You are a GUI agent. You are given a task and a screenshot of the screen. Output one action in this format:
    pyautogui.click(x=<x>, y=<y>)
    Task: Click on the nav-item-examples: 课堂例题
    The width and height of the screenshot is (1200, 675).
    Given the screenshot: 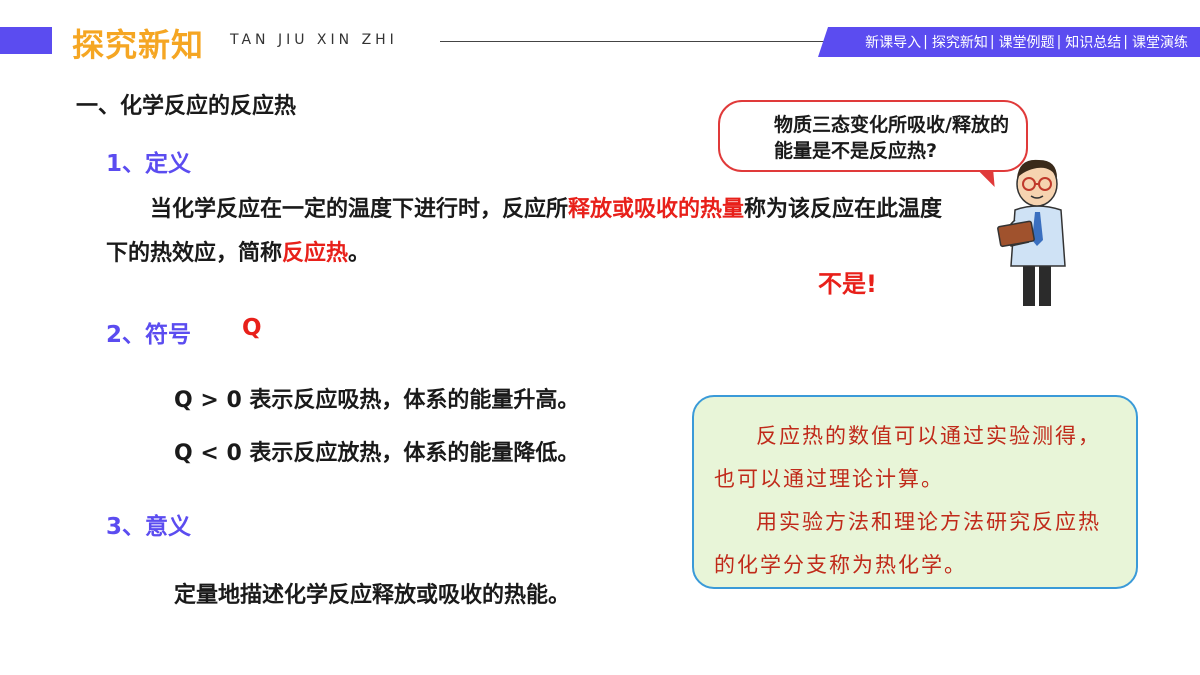 What is the action you would take?
    pyautogui.click(x=1027, y=42)
    